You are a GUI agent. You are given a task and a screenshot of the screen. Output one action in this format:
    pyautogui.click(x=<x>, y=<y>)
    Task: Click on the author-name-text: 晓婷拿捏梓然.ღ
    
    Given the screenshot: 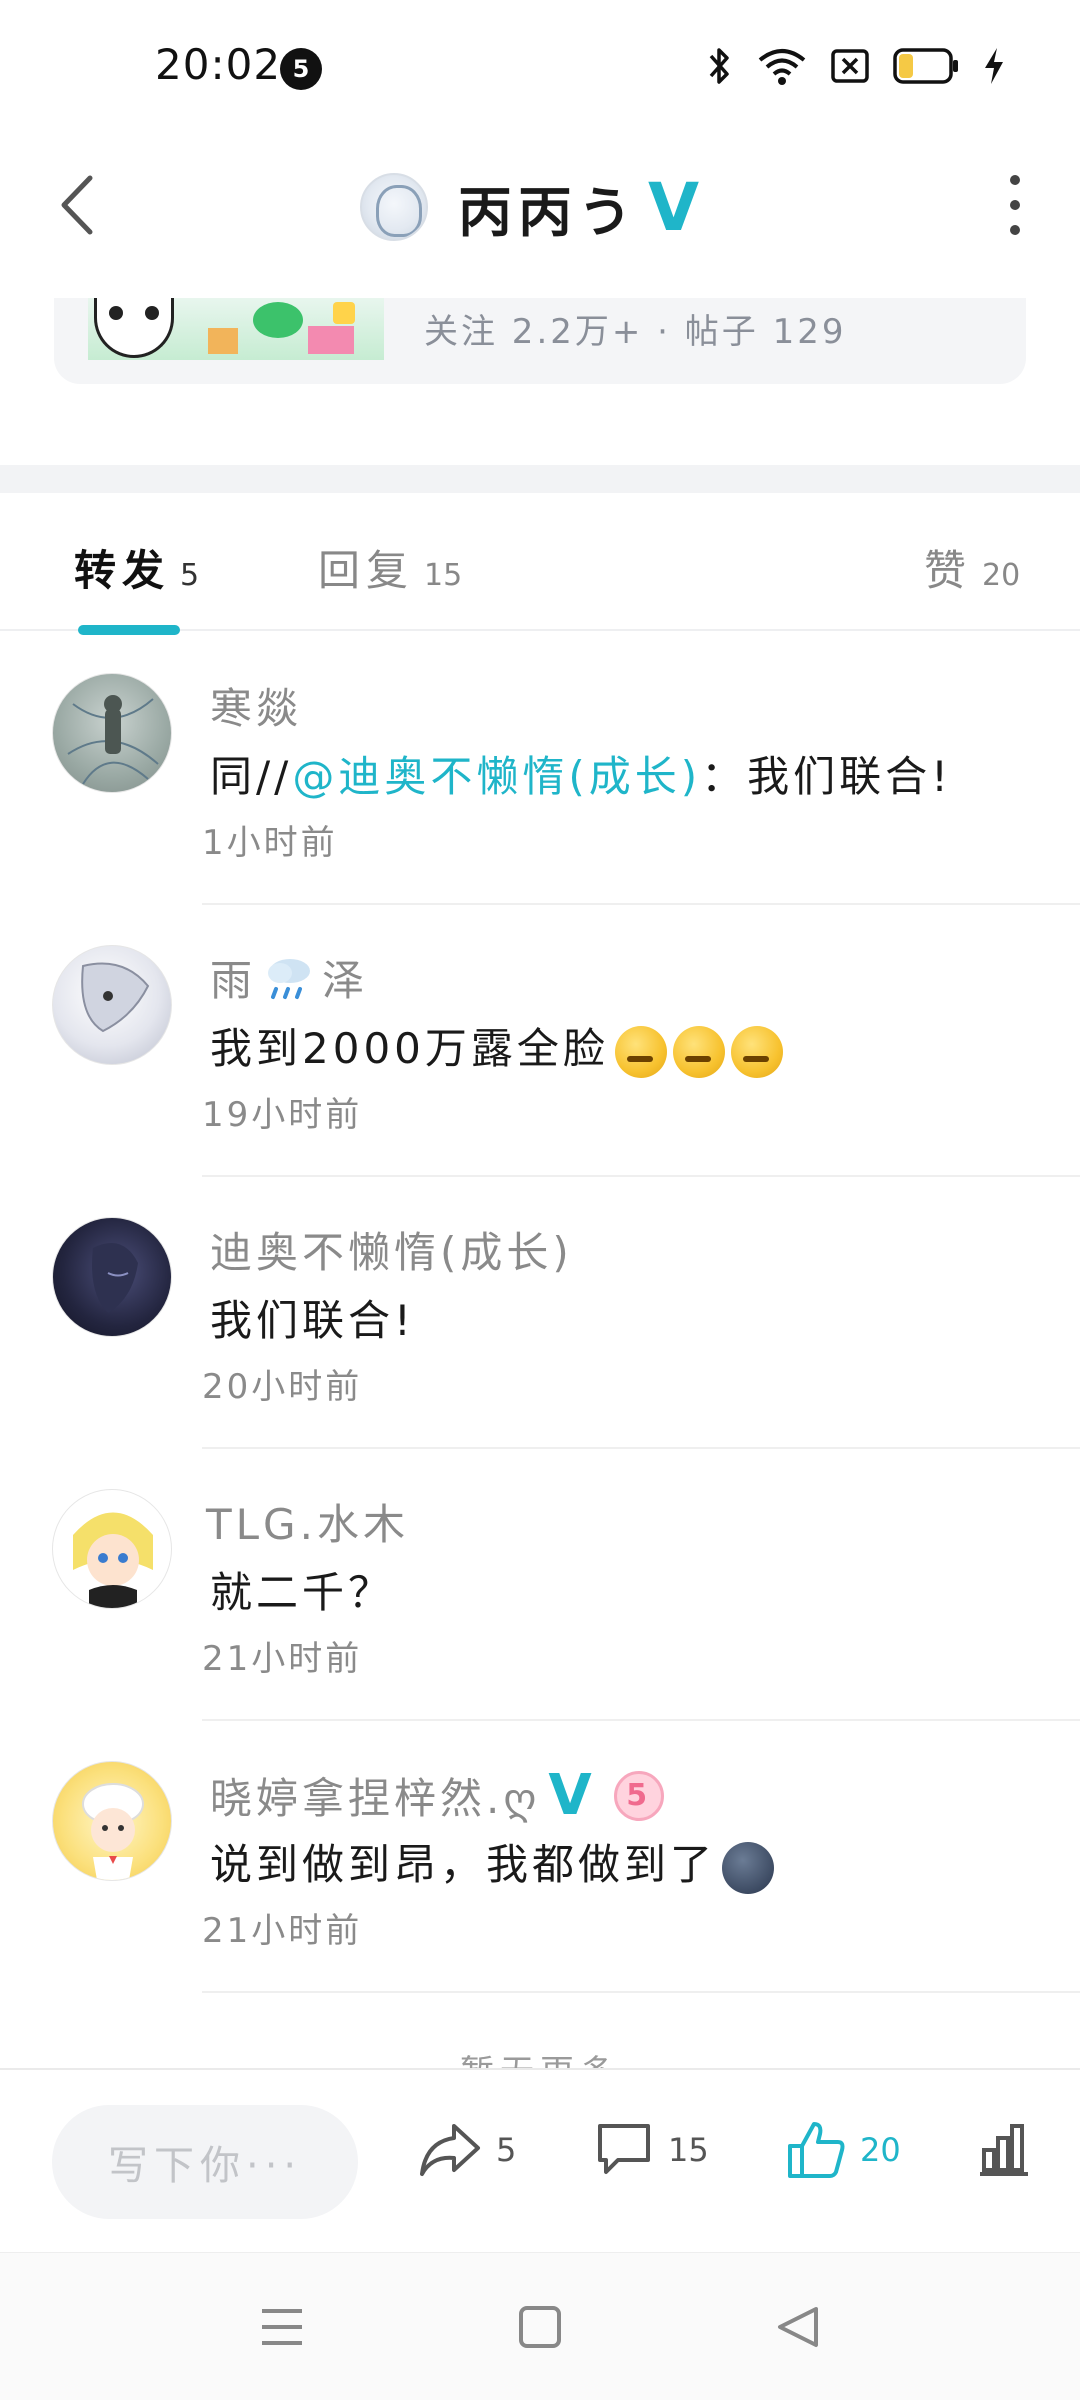 What is the action you would take?
    pyautogui.click(x=375, y=1798)
    